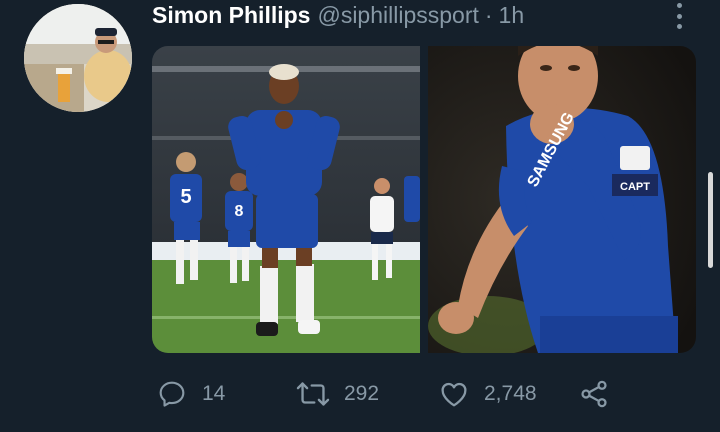 The width and height of the screenshot is (720, 432). Describe the element at coordinates (635, 187) in the screenshot. I see `captain-armband-text: CAPT` at that location.